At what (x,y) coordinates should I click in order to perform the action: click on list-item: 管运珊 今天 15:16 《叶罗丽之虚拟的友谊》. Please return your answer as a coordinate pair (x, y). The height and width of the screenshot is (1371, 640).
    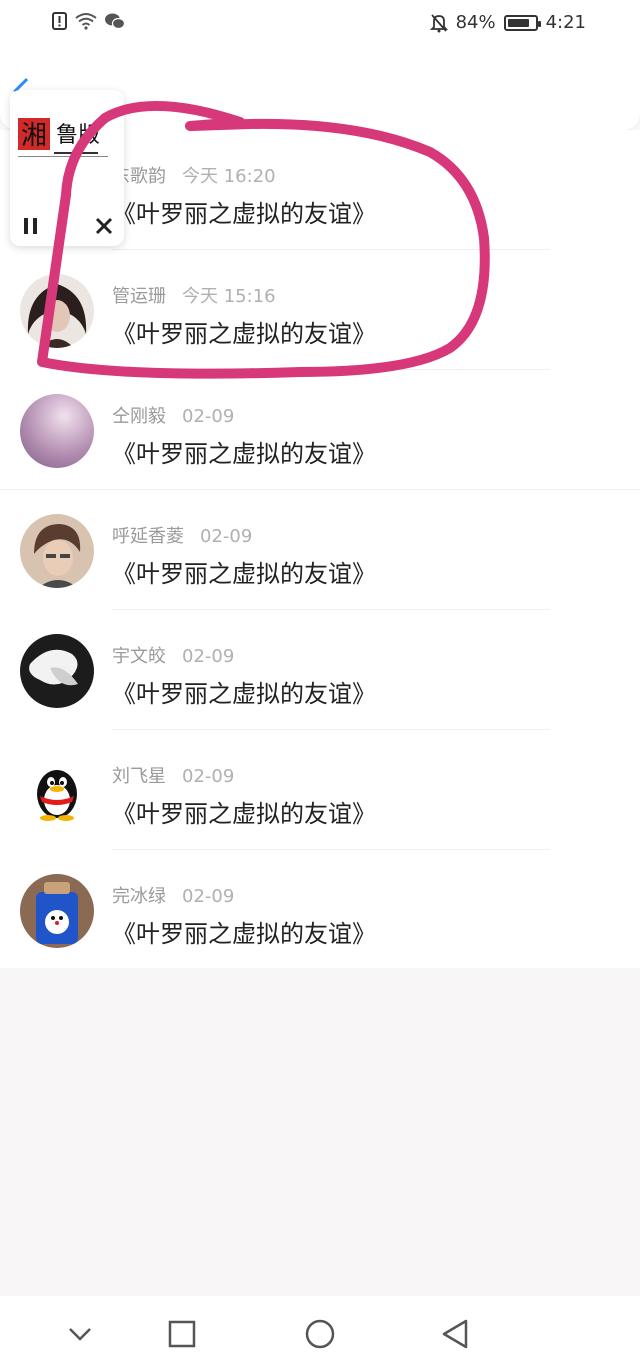
    Looking at the image, I should click on (320, 310).